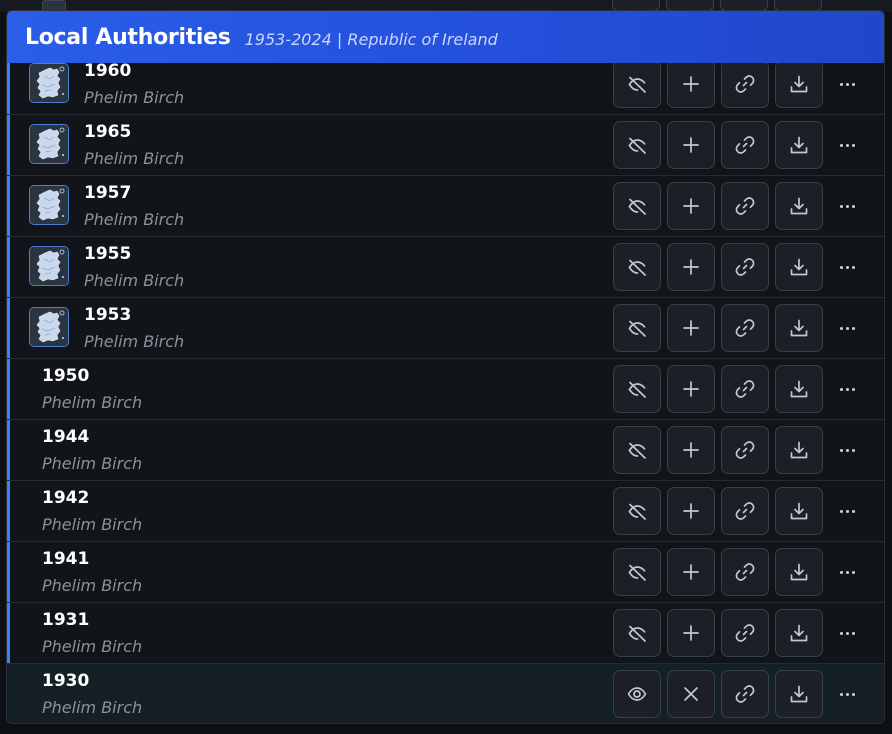  I want to click on row-text: 1941 Phelim Birch, so click(92, 572).